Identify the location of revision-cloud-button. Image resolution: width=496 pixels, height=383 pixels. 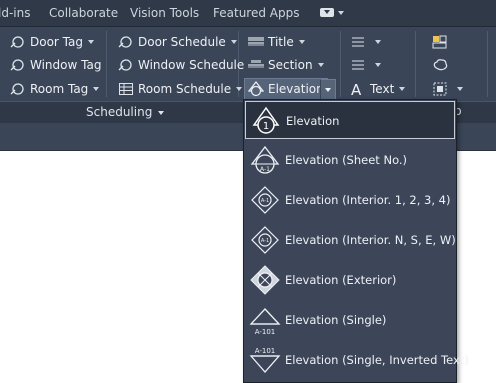
(442, 65).